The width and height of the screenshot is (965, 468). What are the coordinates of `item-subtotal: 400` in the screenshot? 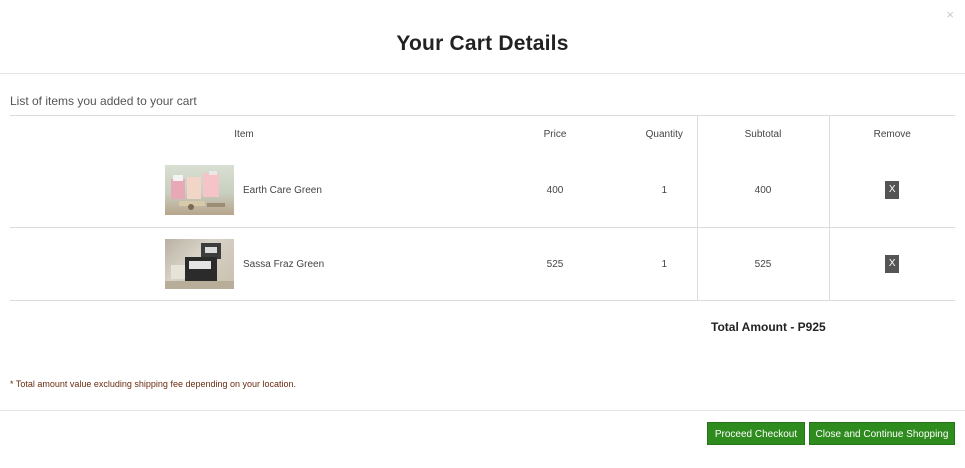 It's located at (762, 190).